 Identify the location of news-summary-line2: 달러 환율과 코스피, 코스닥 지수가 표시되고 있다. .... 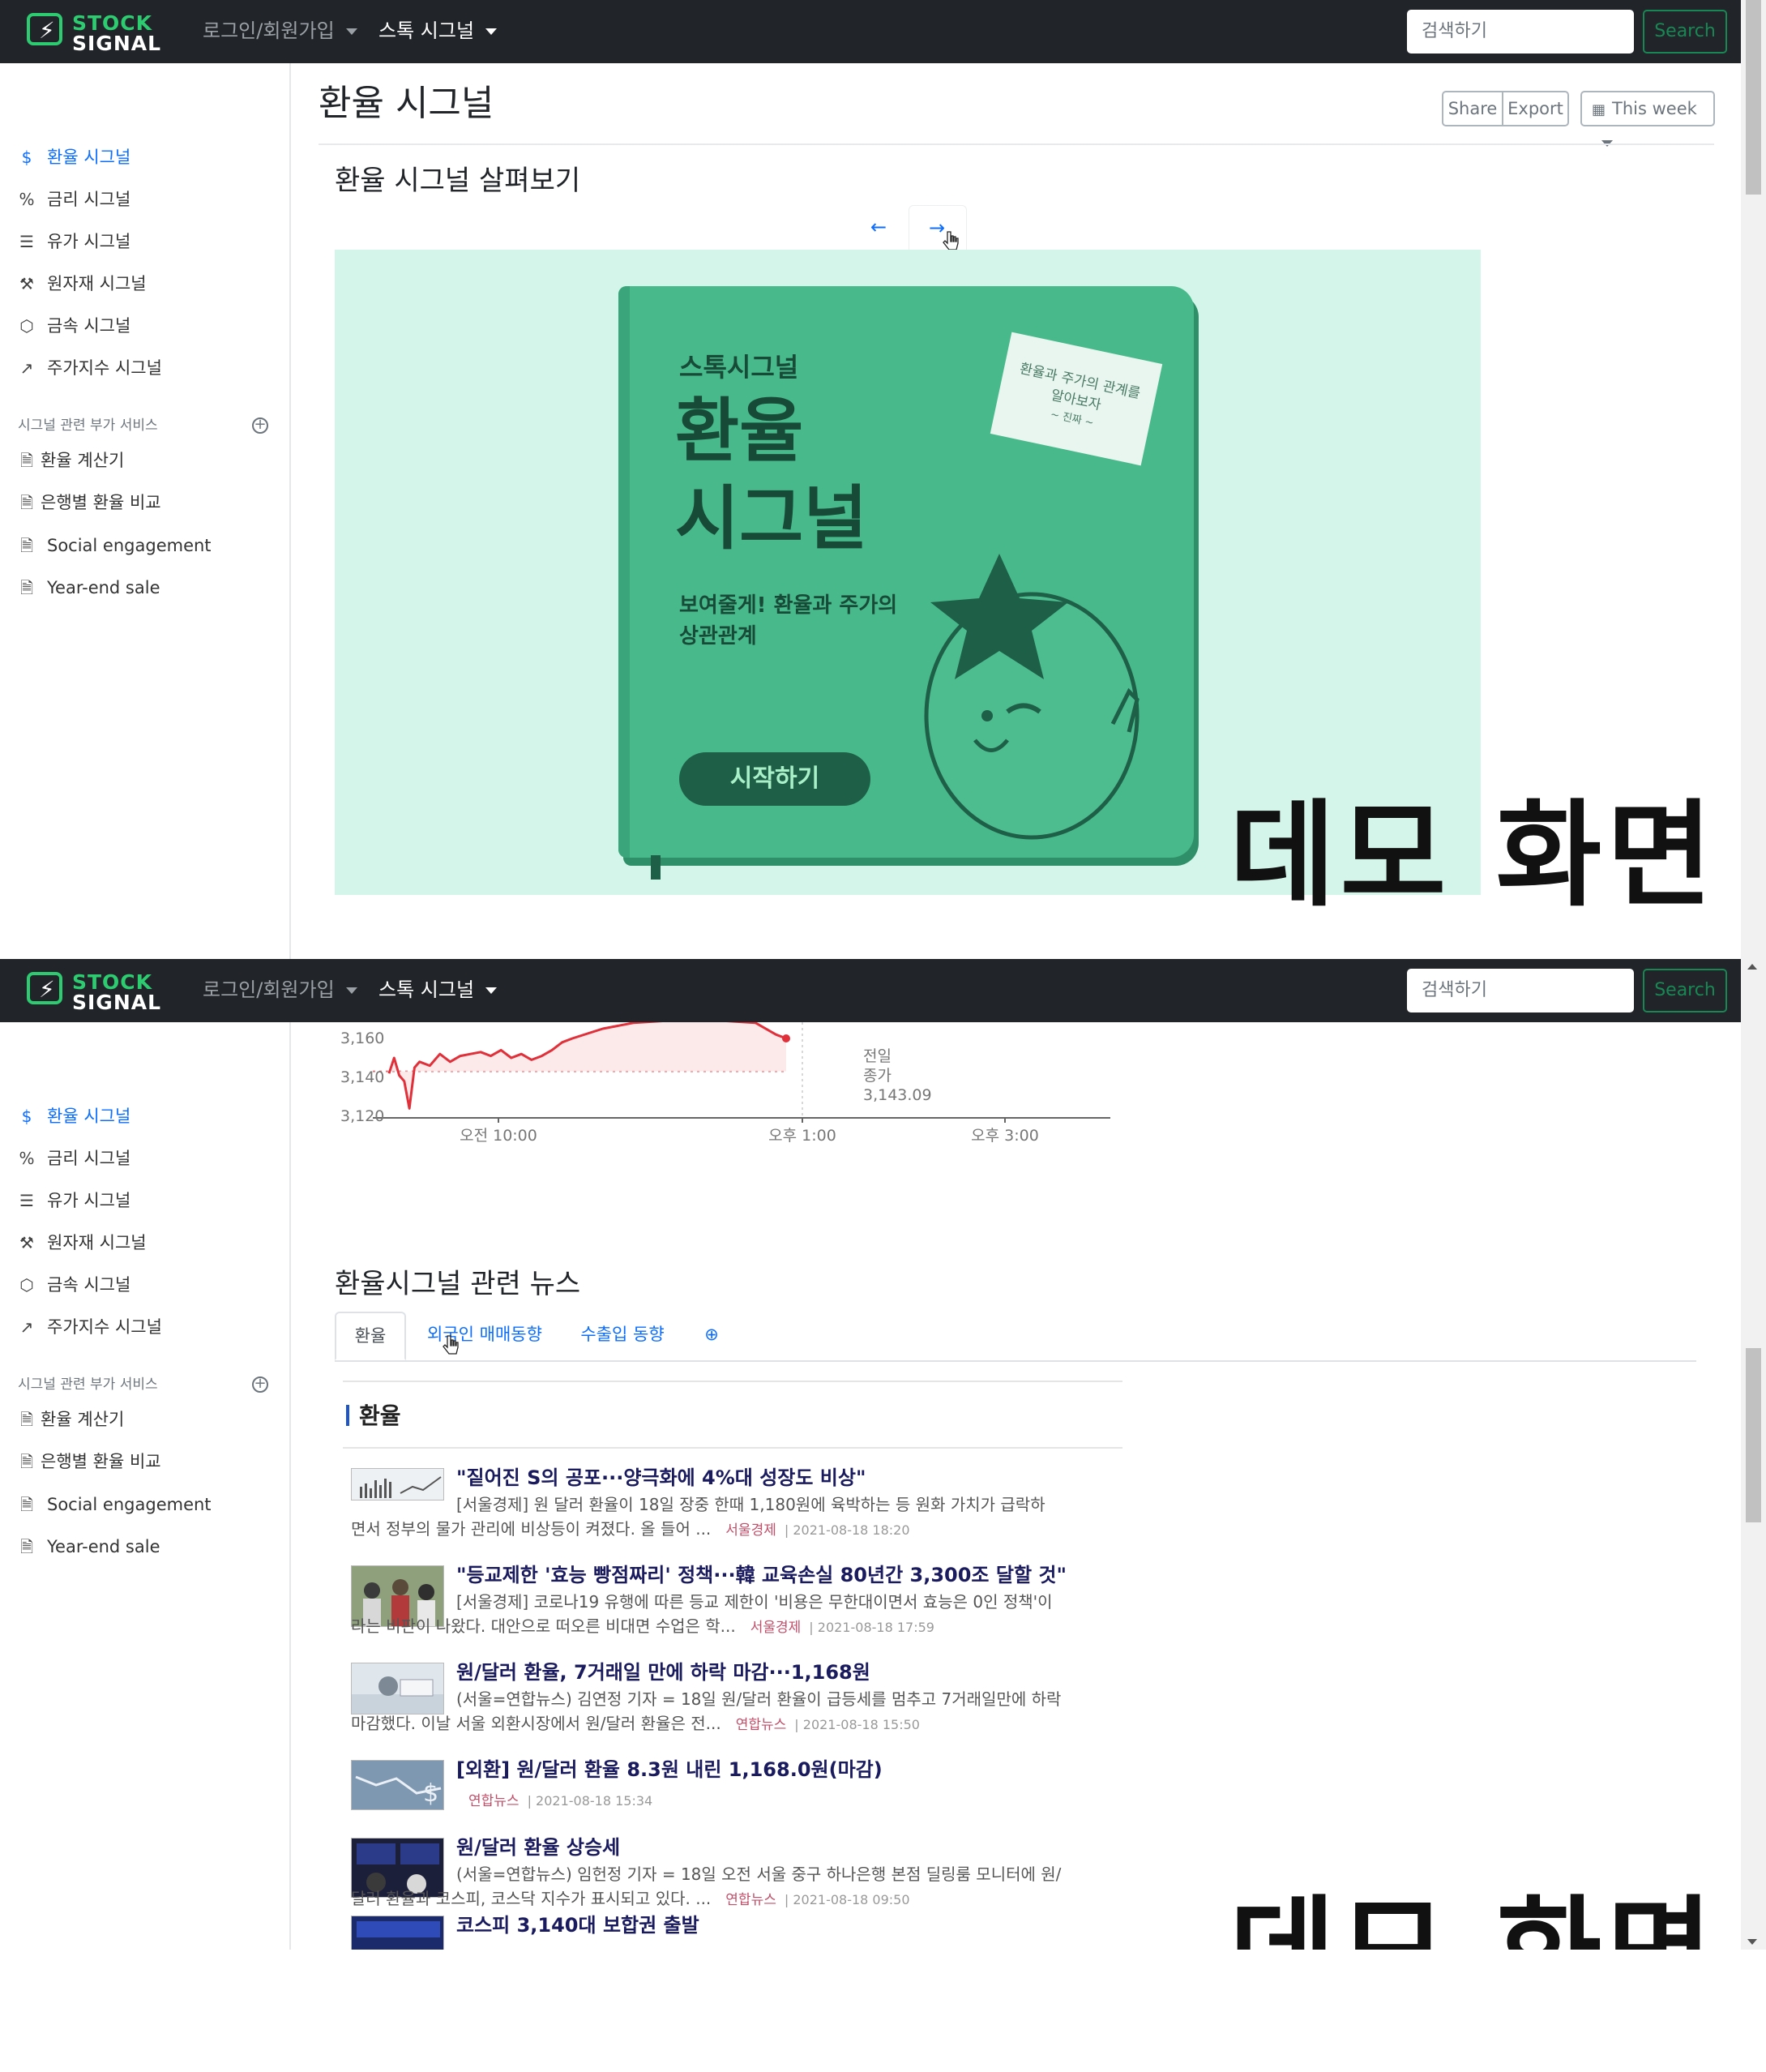
(531, 1898).